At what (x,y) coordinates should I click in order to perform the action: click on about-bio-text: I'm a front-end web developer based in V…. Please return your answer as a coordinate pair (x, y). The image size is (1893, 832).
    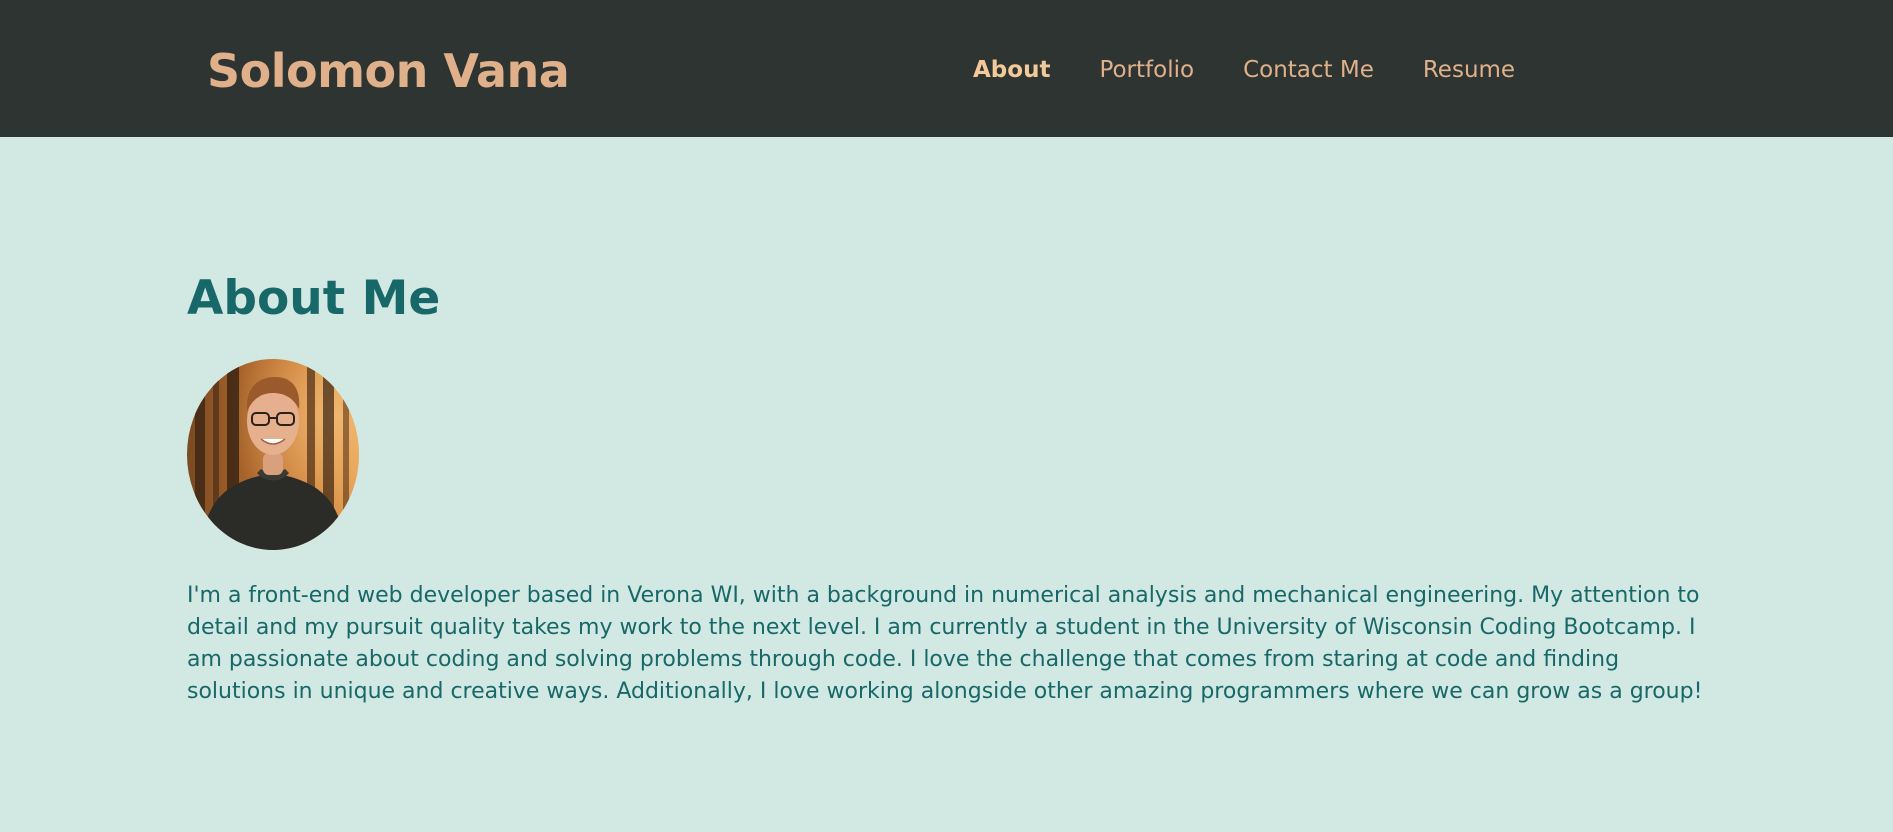
    Looking at the image, I should click on (945, 643).